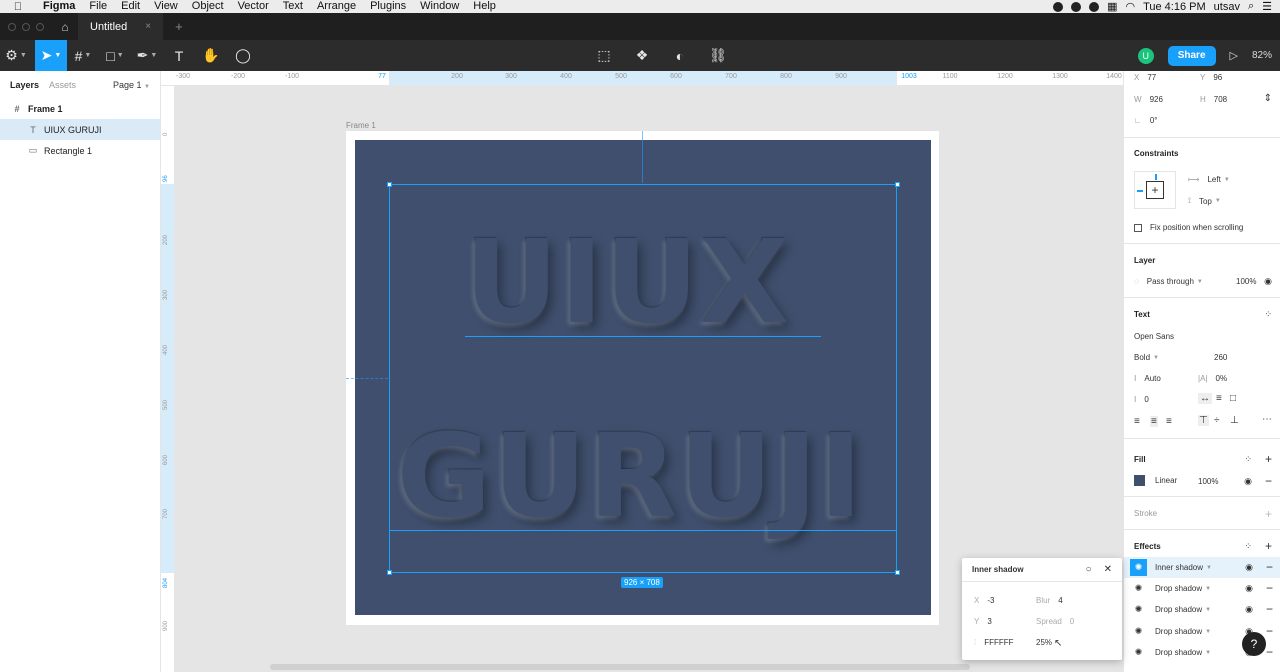  Describe the element at coordinates (388, 6) in the screenshot. I see `menu-plugins: Plugins` at that location.